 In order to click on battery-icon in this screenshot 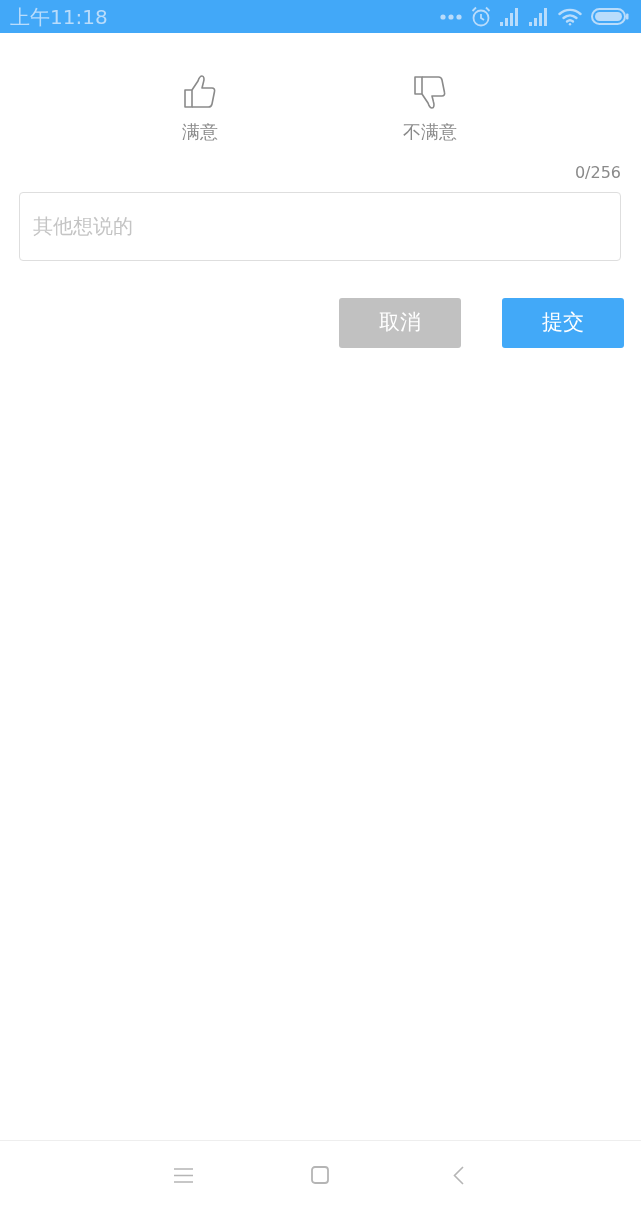, I will do `click(610, 16)`.